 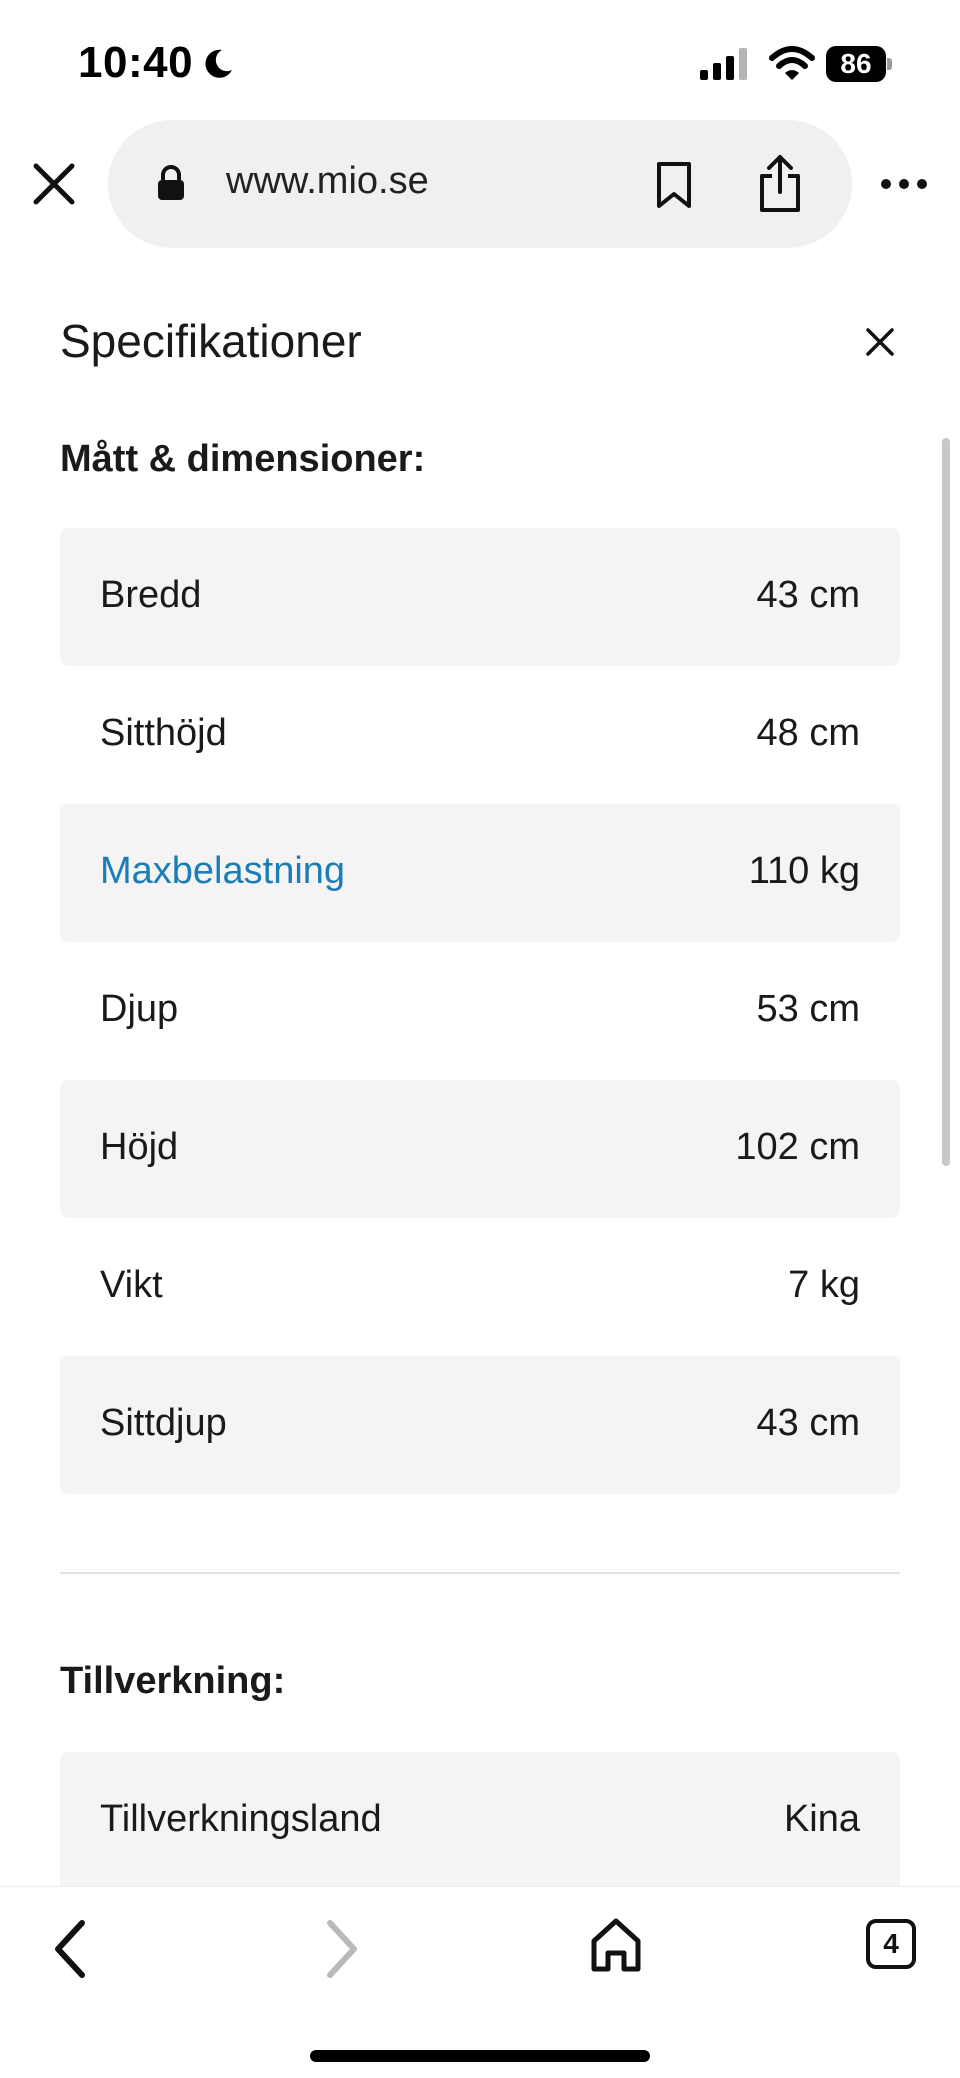 What do you see at coordinates (54, 184) in the screenshot?
I see `close-icon` at bounding box center [54, 184].